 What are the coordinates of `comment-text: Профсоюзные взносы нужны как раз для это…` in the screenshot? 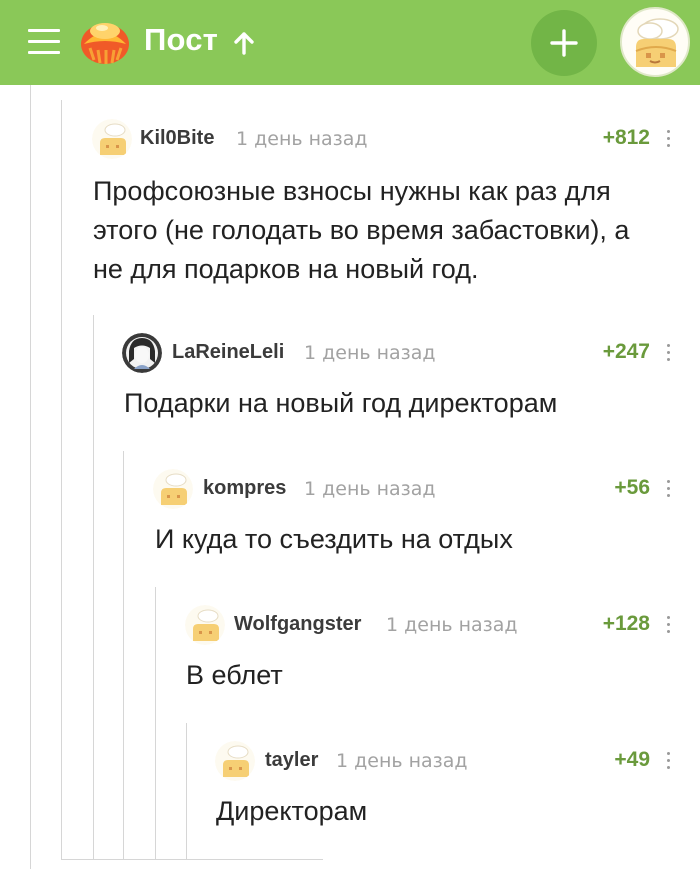 It's located at (361, 230).